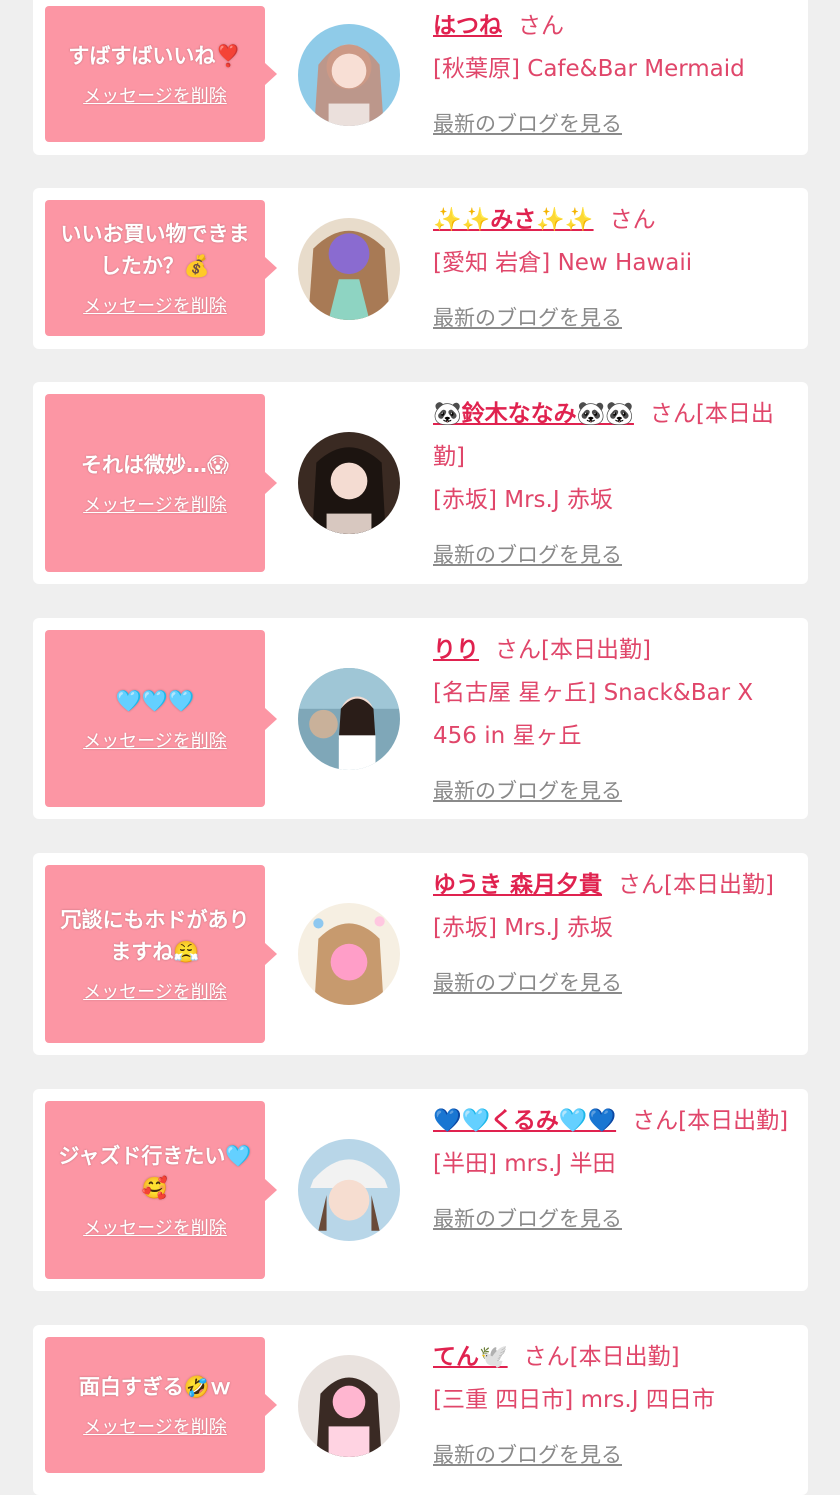  Describe the element at coordinates (155, 465) in the screenshot. I see `message-text: それは微妙…😱` at that location.